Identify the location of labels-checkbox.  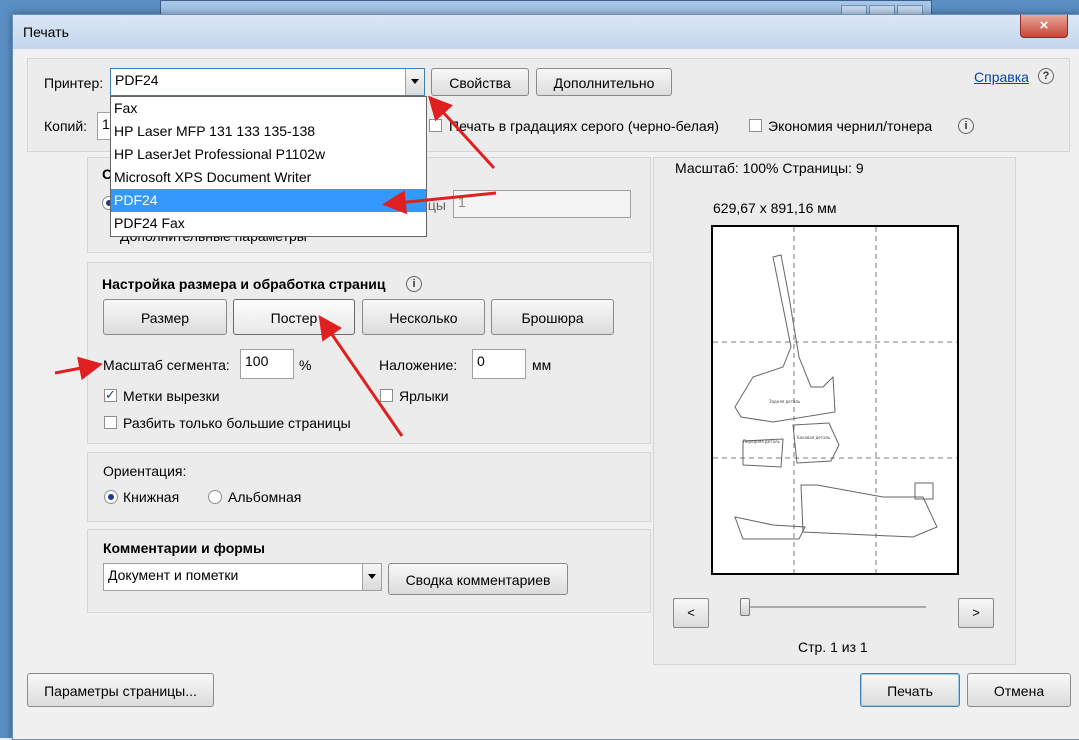
(386, 395).